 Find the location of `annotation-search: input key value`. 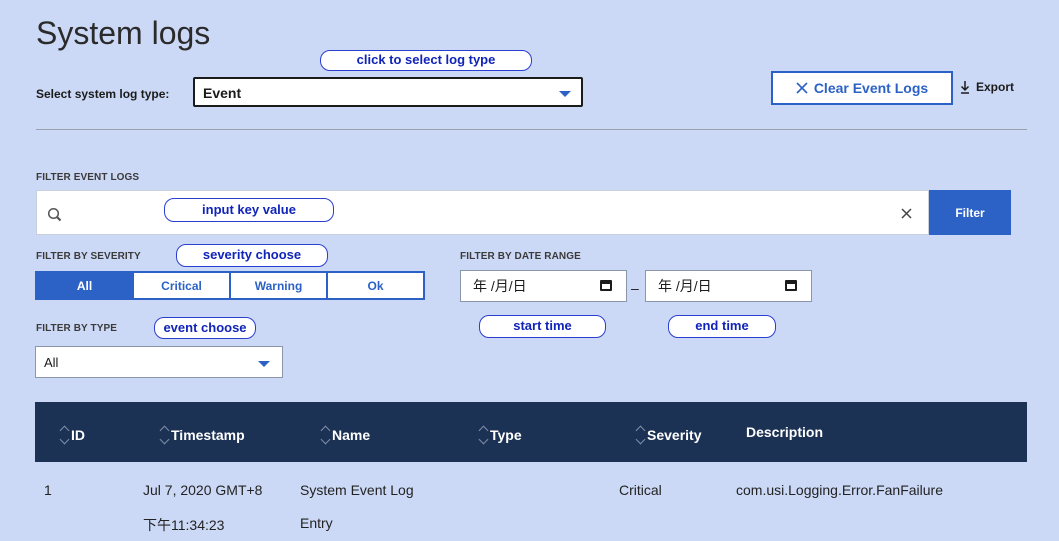

annotation-search: input key value is located at coordinates (249, 210).